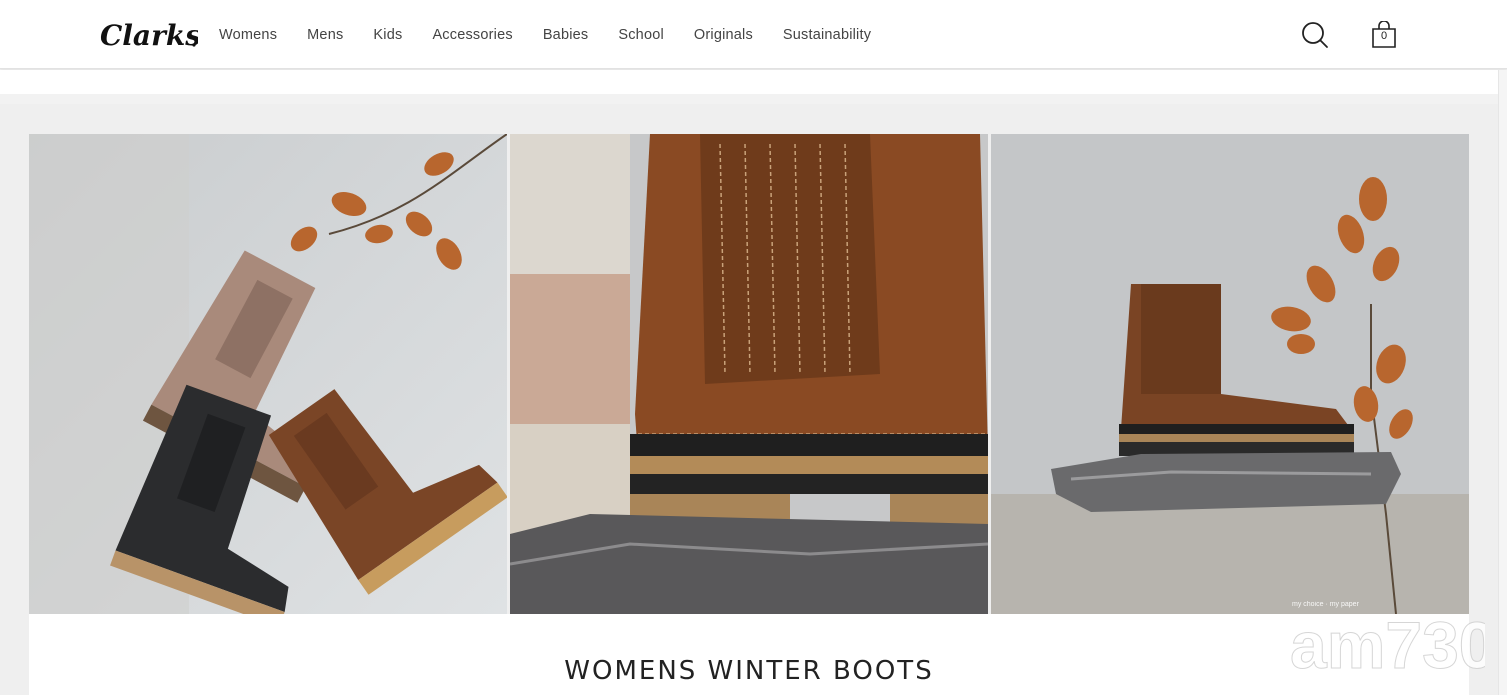  What do you see at coordinates (641, 35) in the screenshot?
I see `nav-item-school: School` at bounding box center [641, 35].